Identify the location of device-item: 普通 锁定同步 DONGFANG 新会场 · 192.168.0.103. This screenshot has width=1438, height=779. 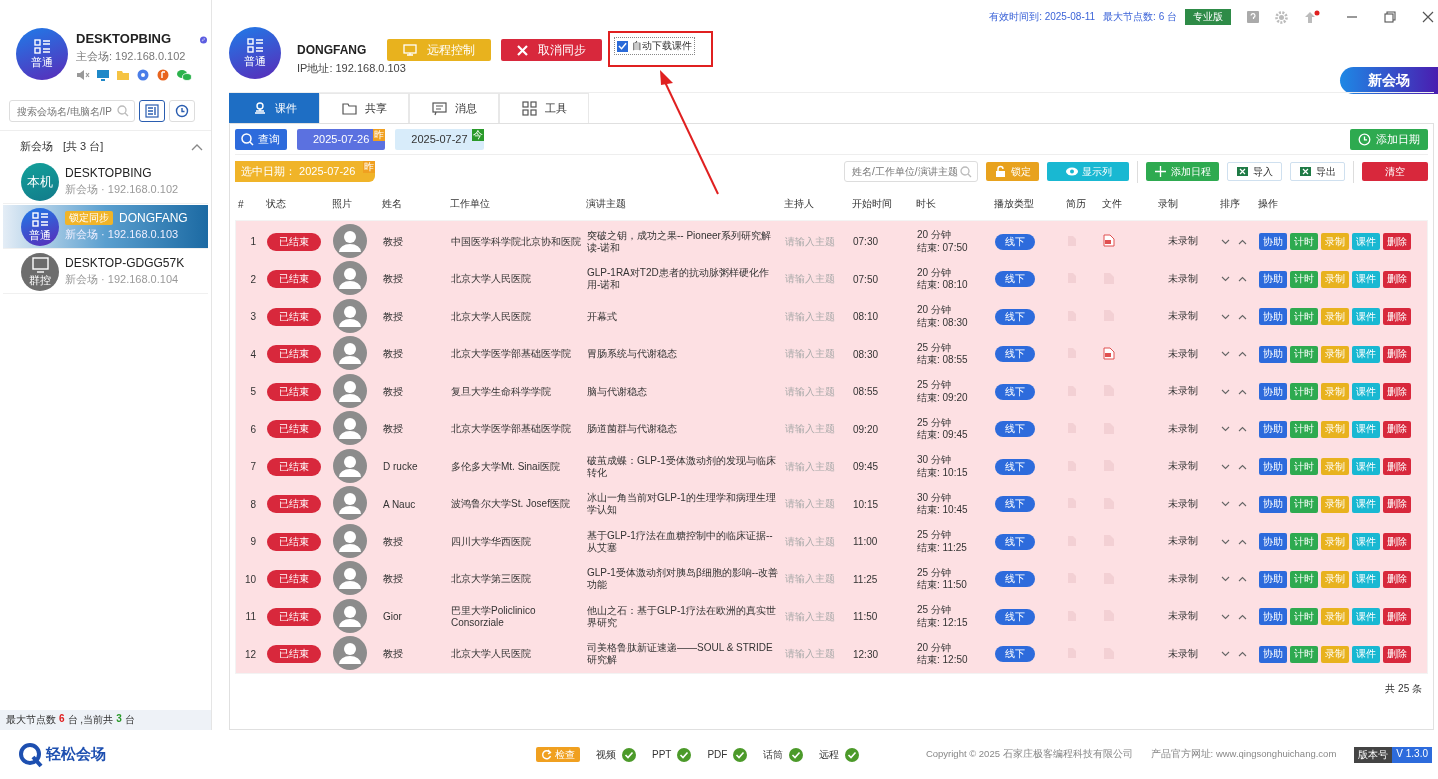
(105, 227).